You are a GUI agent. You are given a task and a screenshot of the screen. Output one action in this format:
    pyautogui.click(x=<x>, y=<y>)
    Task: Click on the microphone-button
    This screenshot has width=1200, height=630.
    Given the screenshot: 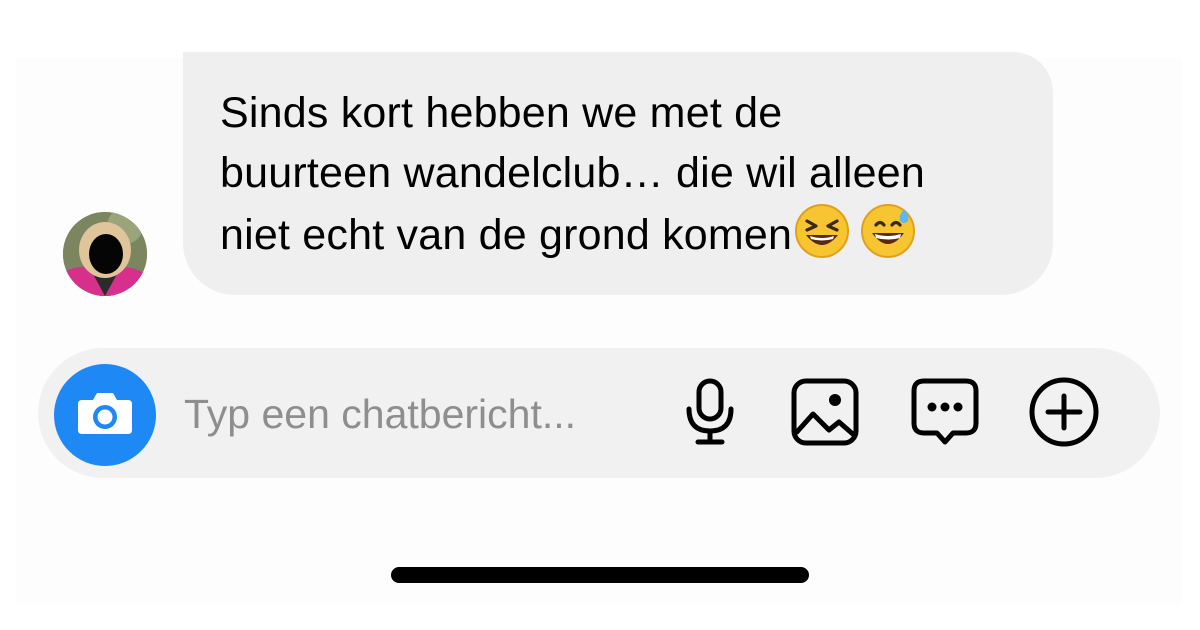 What is the action you would take?
    pyautogui.click(x=710, y=414)
    